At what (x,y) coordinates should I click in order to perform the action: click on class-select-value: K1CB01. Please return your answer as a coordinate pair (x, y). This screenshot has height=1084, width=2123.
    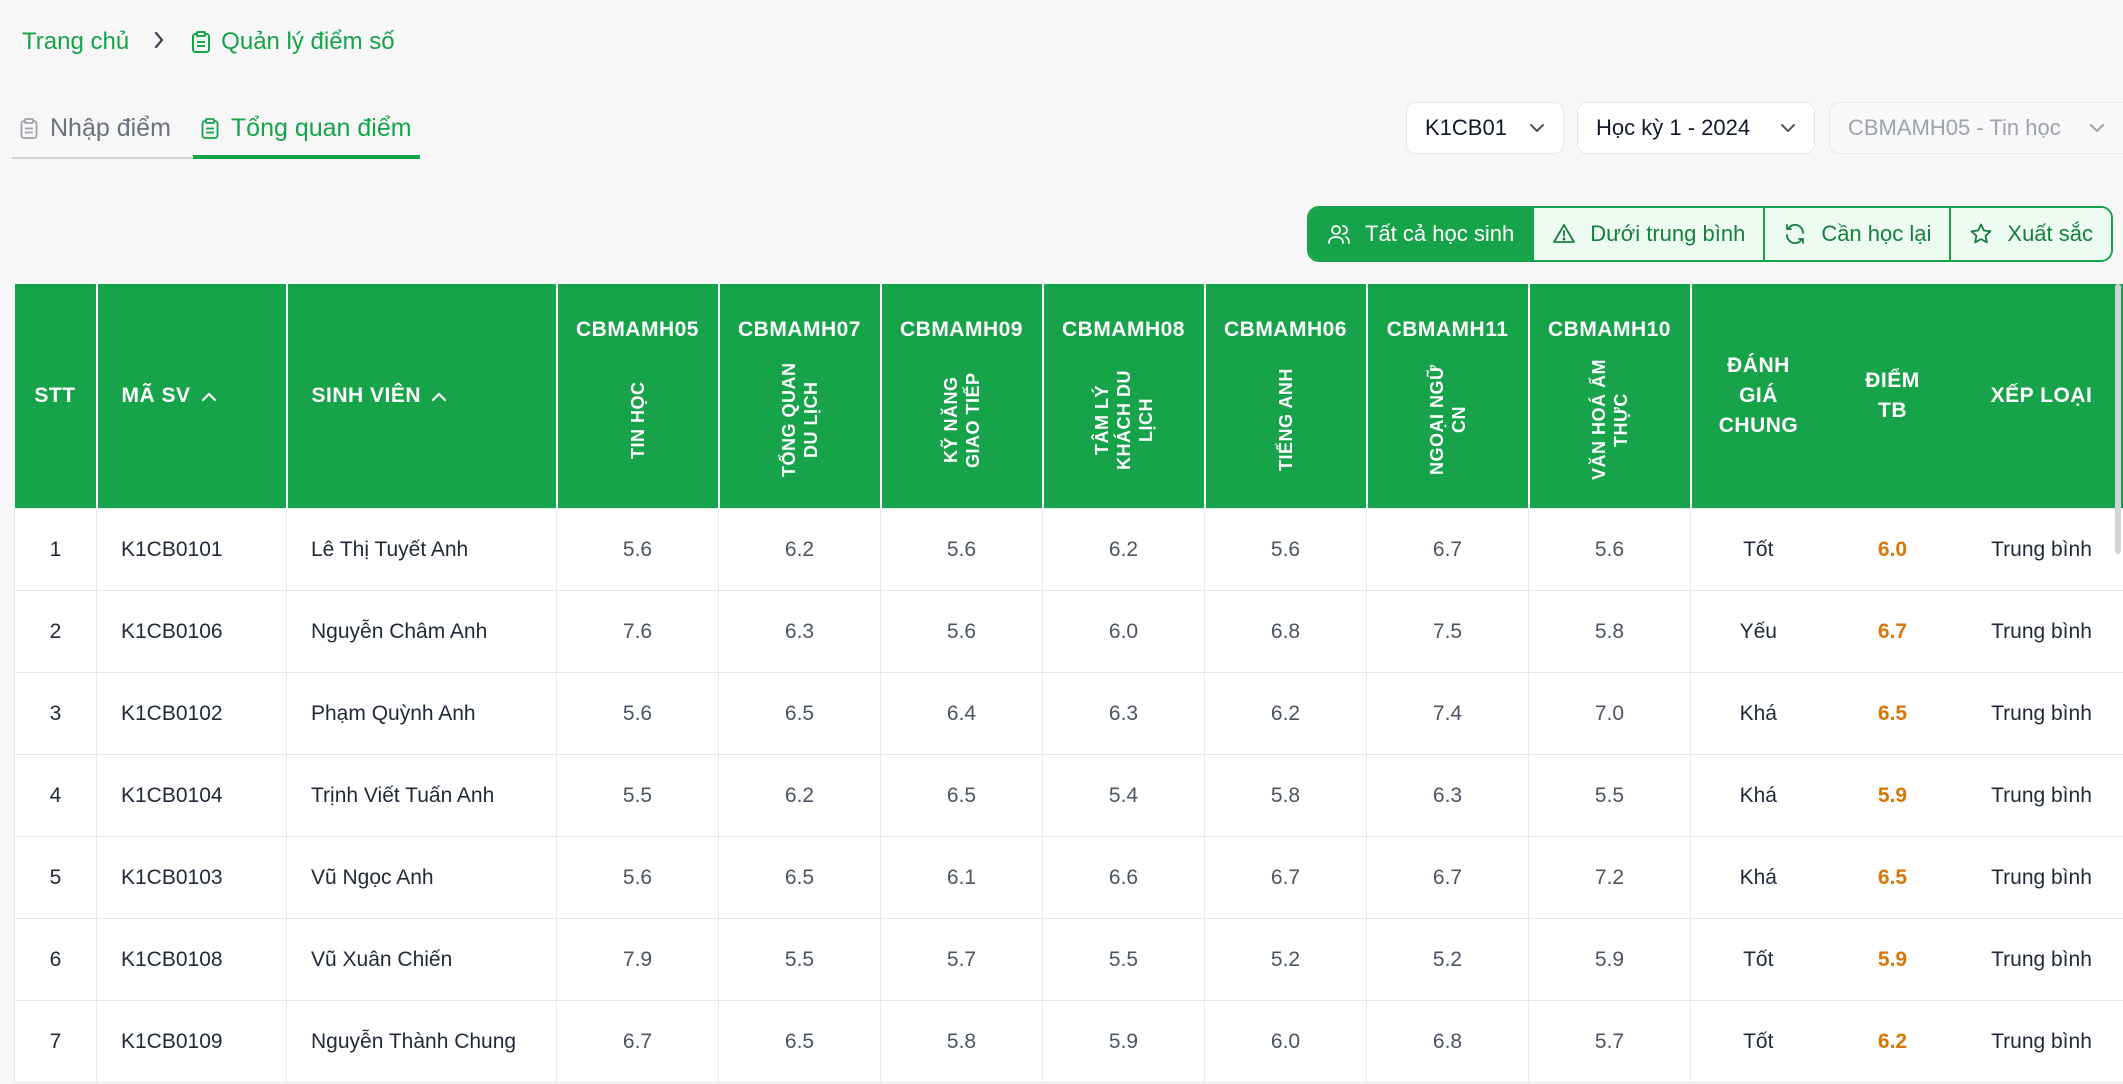
    Looking at the image, I should click on (1466, 127).